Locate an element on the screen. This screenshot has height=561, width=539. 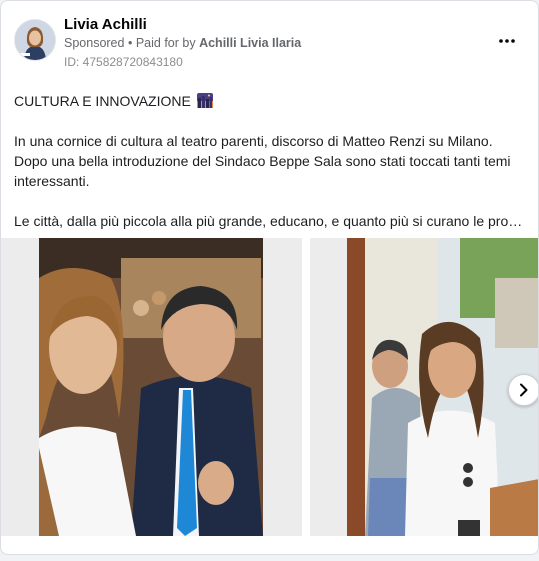
page-avatar is located at coordinates (35, 40).